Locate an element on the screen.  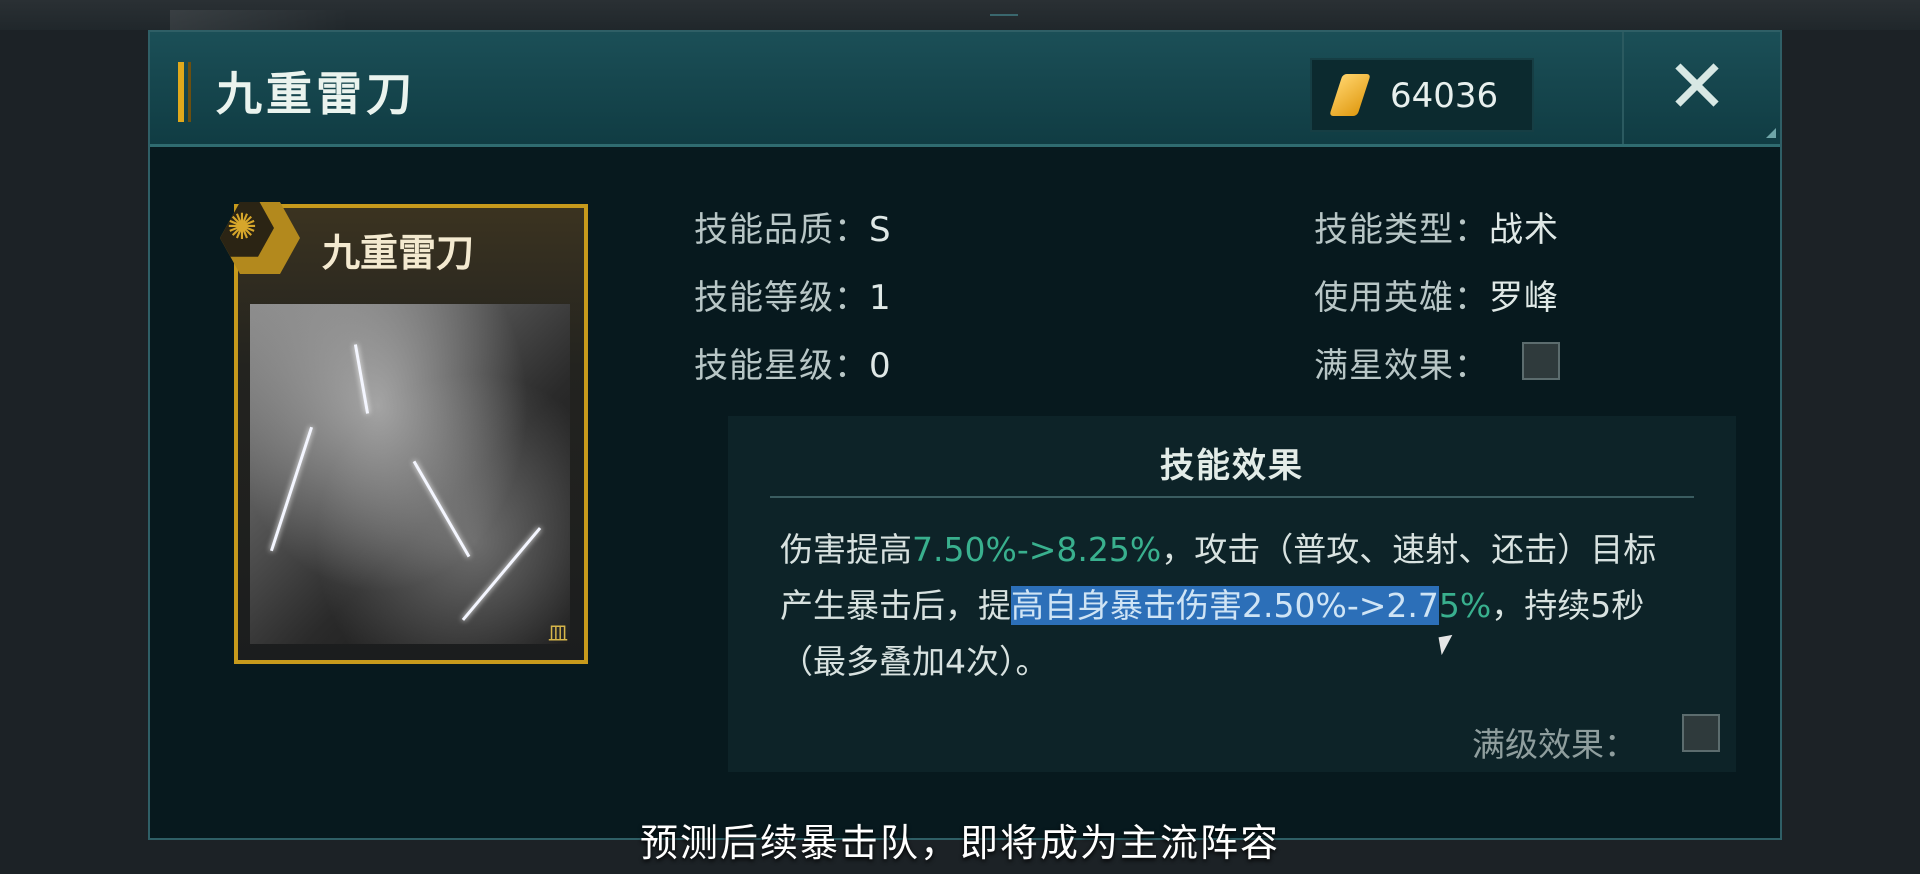
effect-value-2-selected: 2.50%->2.7 is located at coordinates (1340, 605).